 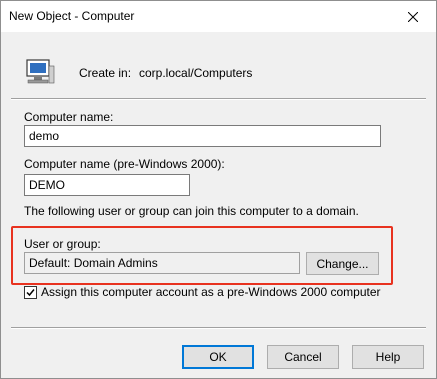 I want to click on create-in-path: corp.local/Computers, so click(x=196, y=73).